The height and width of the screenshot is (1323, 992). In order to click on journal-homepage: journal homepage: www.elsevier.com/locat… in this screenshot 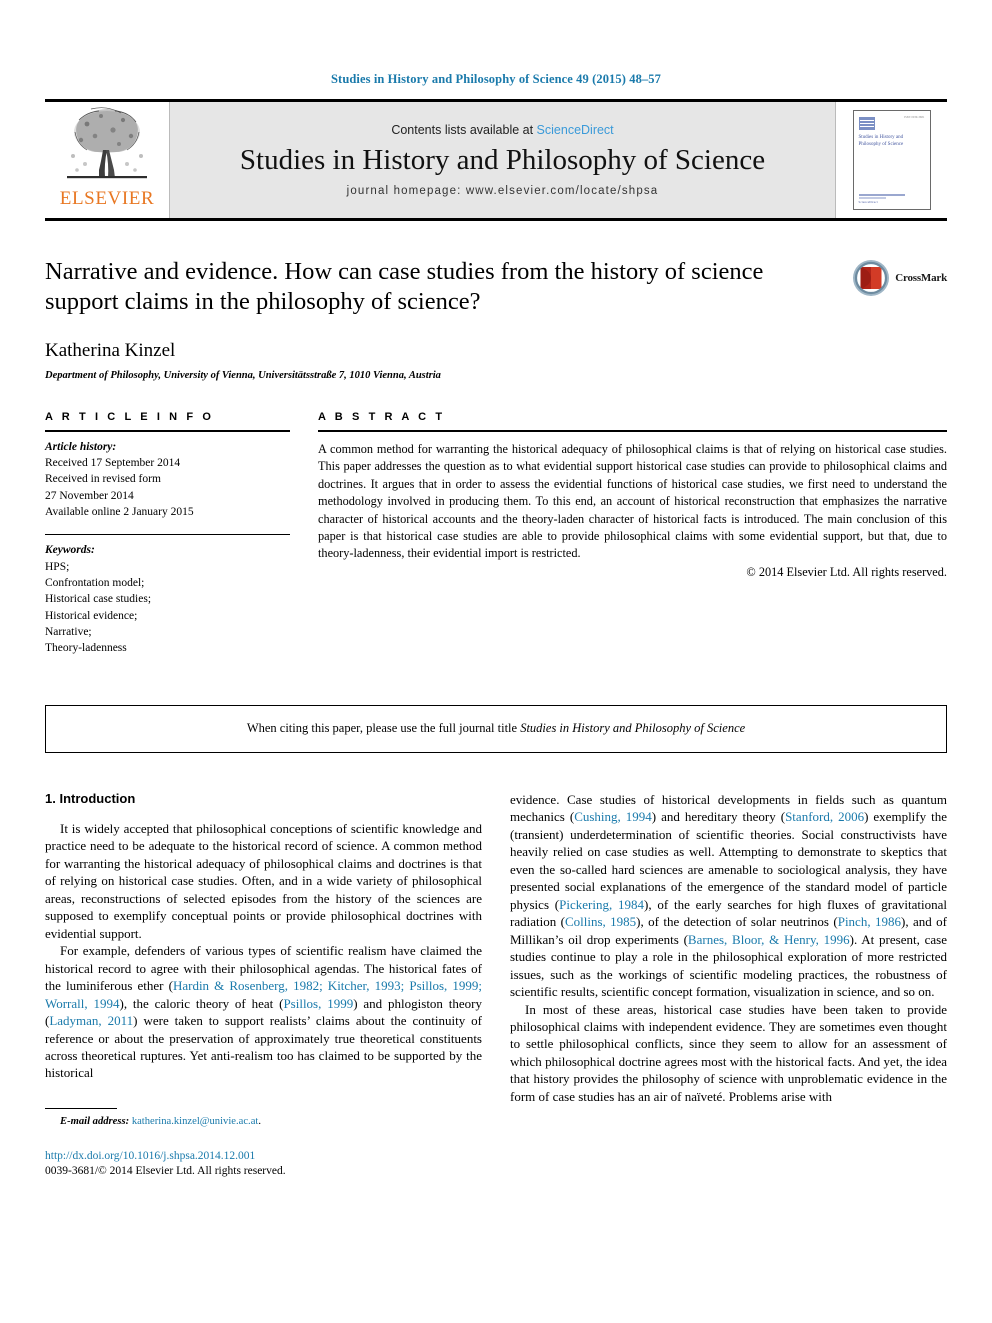, I will do `click(503, 191)`.